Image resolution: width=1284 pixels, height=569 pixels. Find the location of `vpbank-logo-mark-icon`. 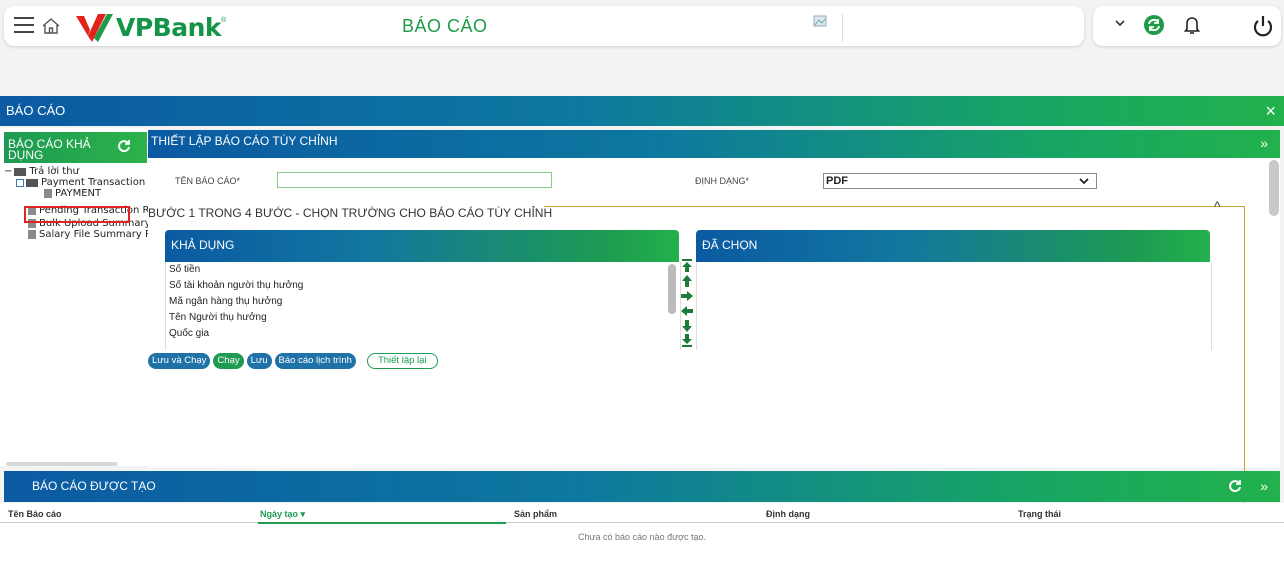

vpbank-logo-mark-icon is located at coordinates (94, 28).